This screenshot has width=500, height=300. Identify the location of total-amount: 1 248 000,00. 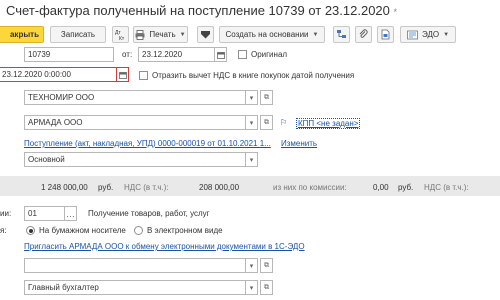
(64, 187).